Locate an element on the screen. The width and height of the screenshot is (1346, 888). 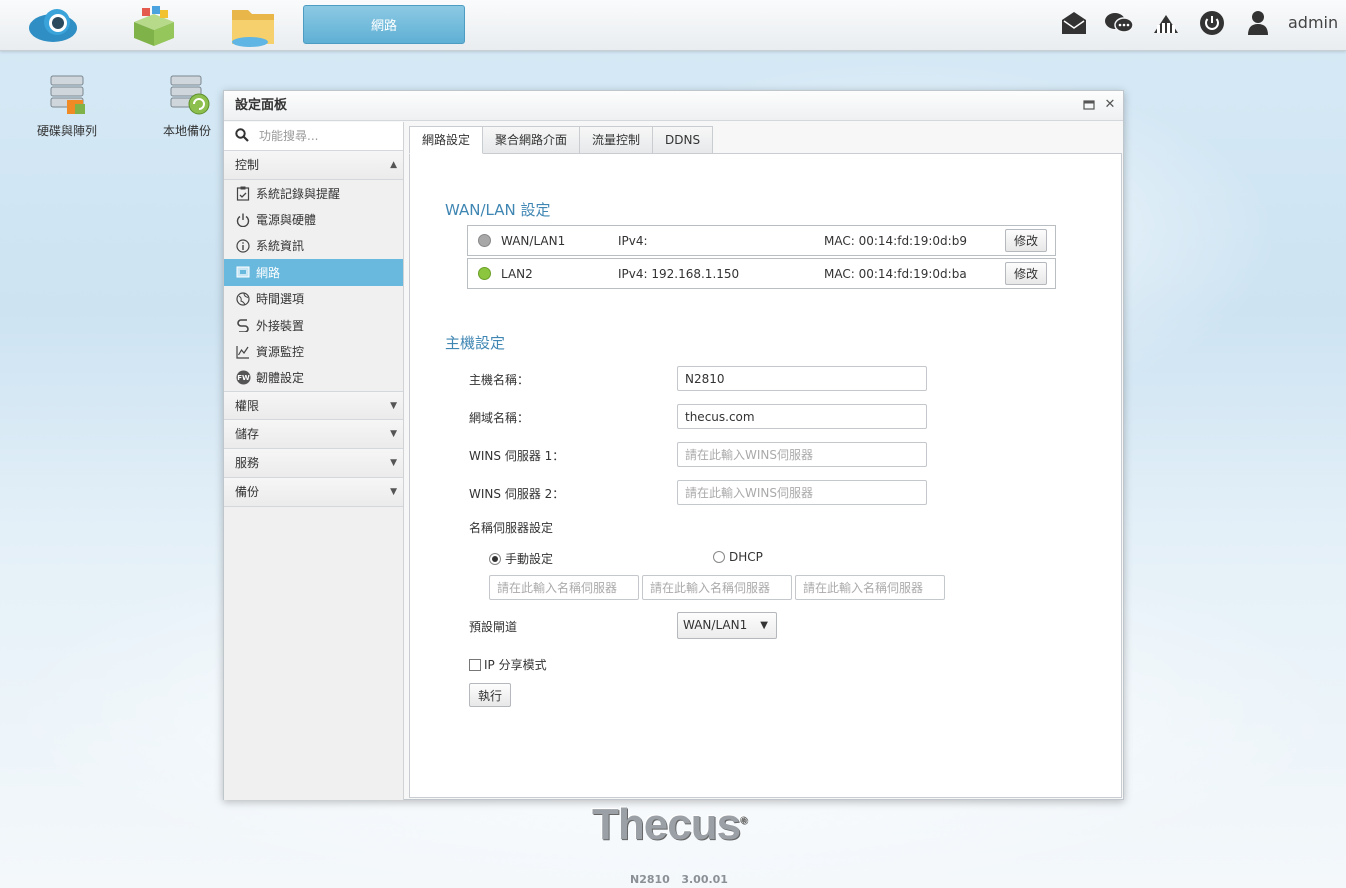
nic-mac: MAC: 00:14:fd:19:0d:b9 is located at coordinates (895, 240).